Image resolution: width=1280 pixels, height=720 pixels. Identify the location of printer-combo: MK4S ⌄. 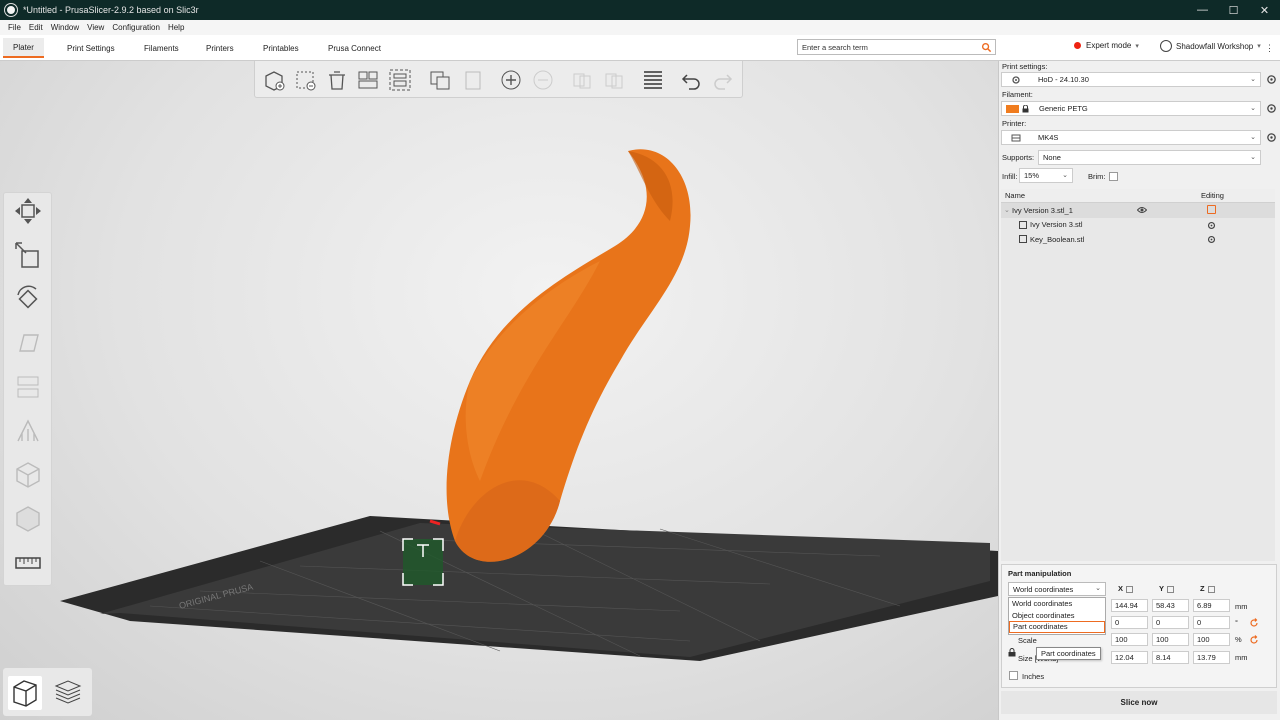
(1131, 137).